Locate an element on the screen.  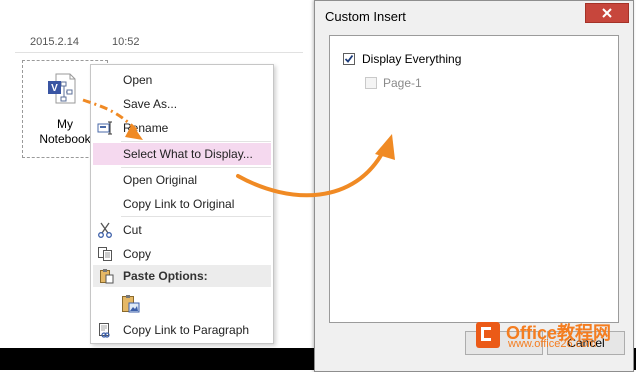
paste-picture-icon is located at coordinates (131, 304).